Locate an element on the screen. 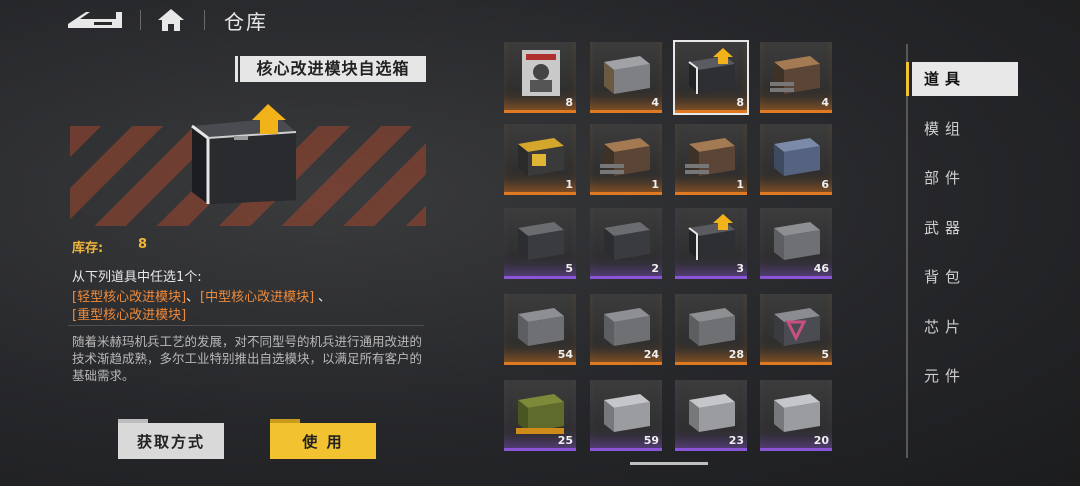 This screenshot has width=1080, height=486. home-icon is located at coordinates (171, 20).